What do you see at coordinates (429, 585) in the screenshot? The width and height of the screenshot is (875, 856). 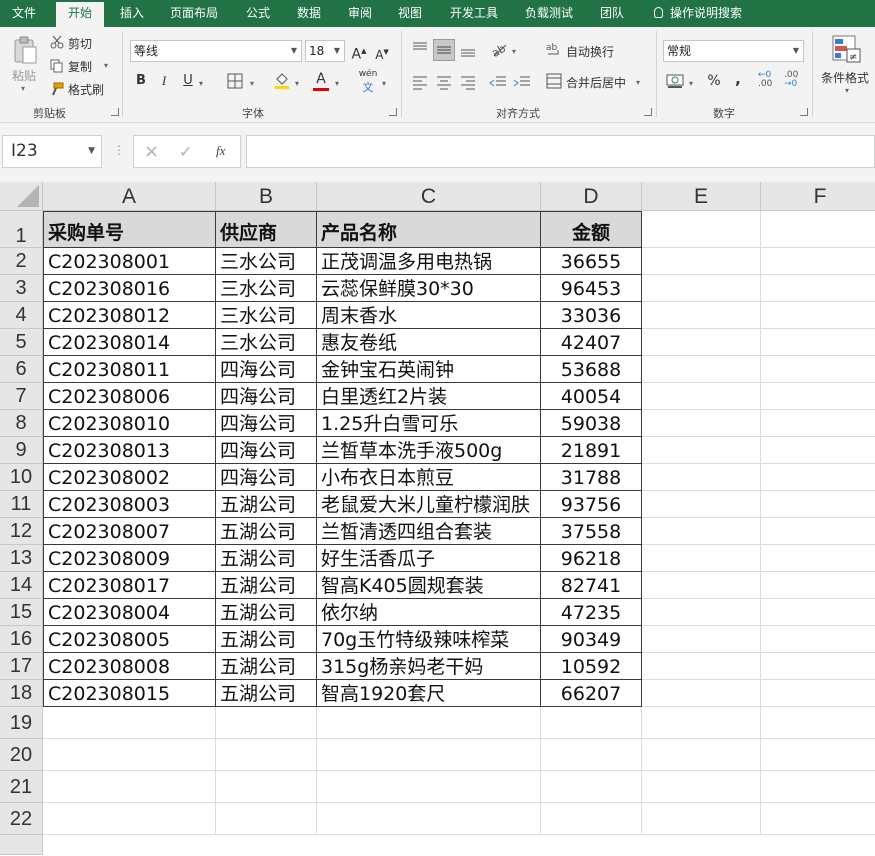 I see `table-cell: 智高K405圆规套装` at bounding box center [429, 585].